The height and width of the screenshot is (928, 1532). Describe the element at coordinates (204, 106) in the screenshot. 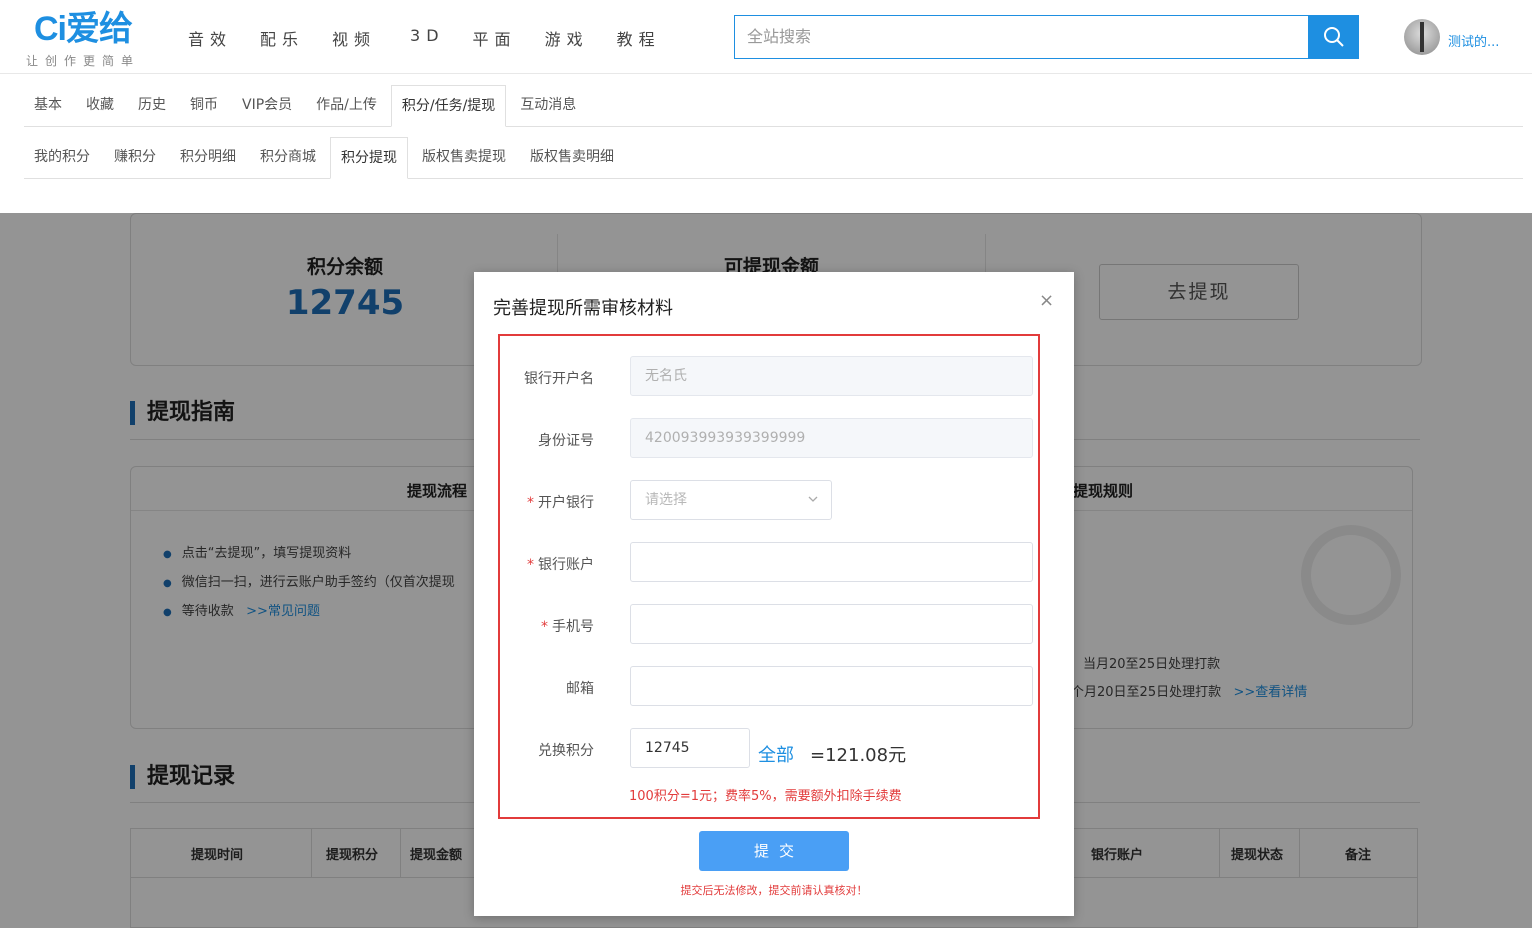

I see `tab-coins: 铜币` at that location.